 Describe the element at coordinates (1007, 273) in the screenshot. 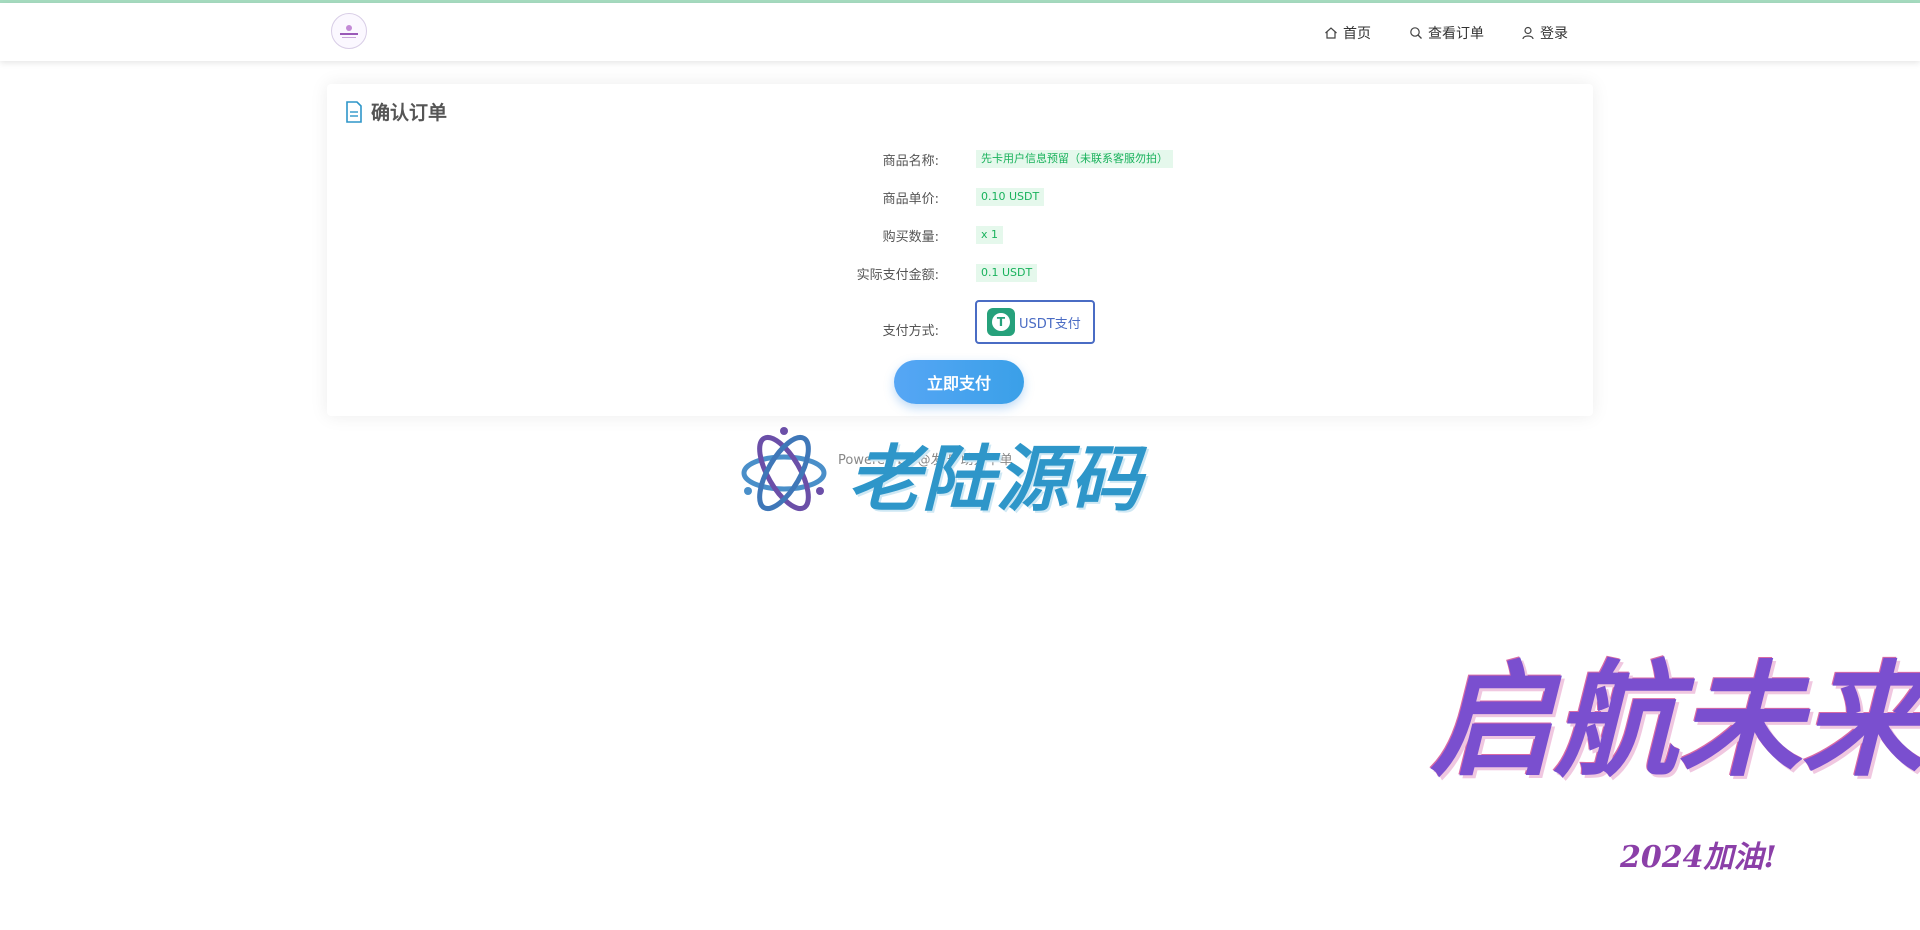

I see `actual-amount-value: 0.1 USDT` at that location.